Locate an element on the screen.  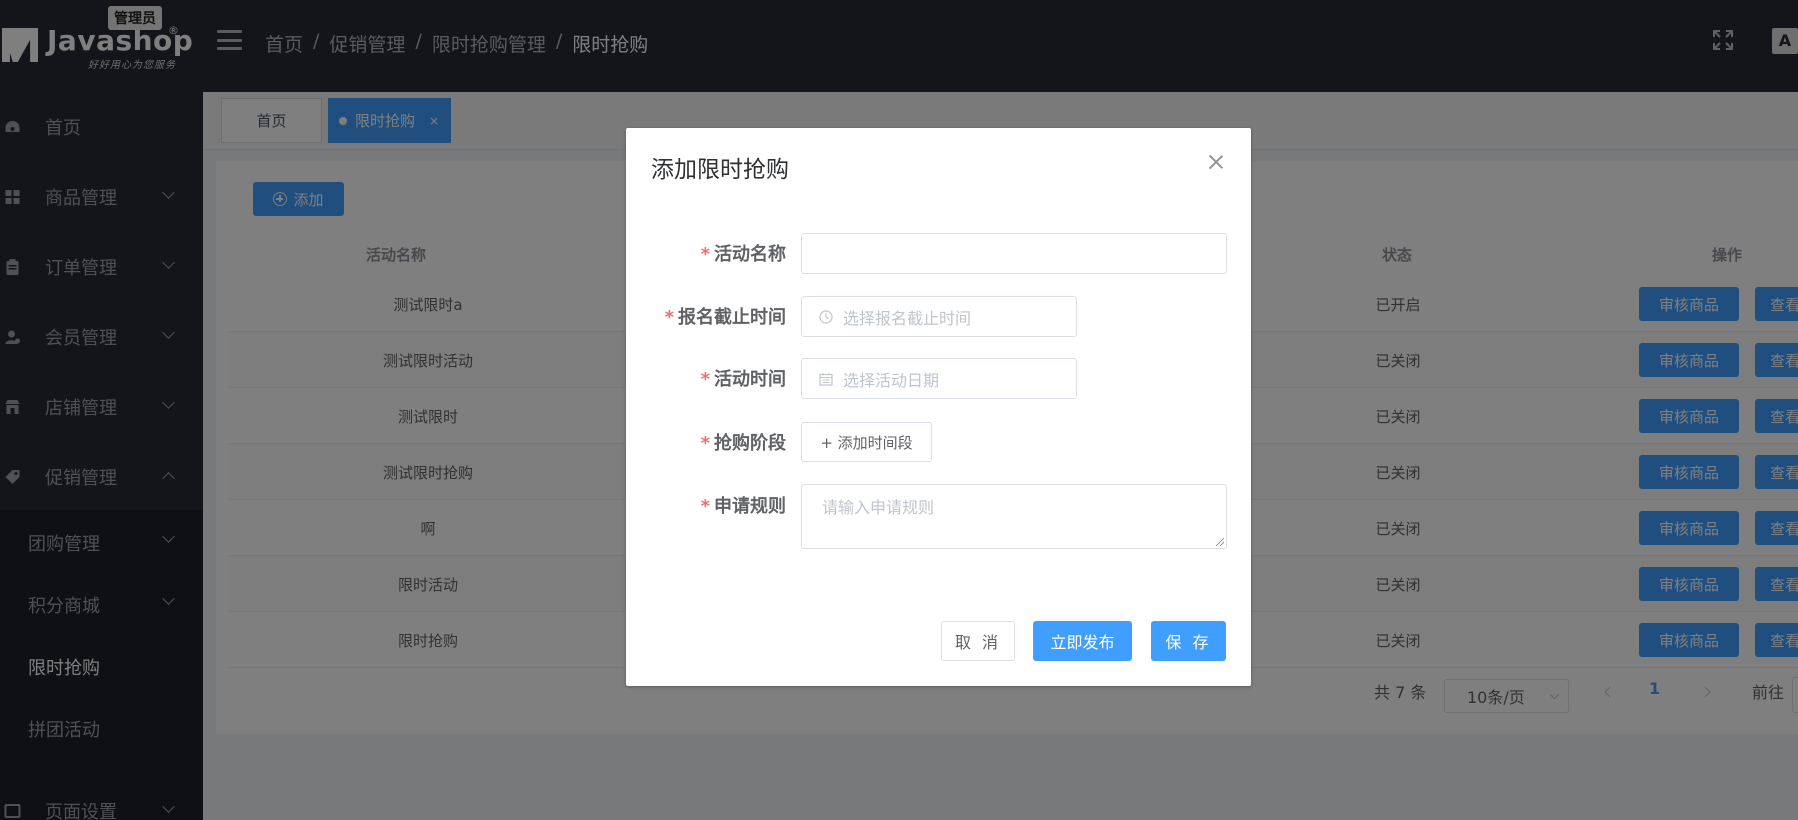
deadline-label: * 报名截止时间 is located at coordinates (725, 317).